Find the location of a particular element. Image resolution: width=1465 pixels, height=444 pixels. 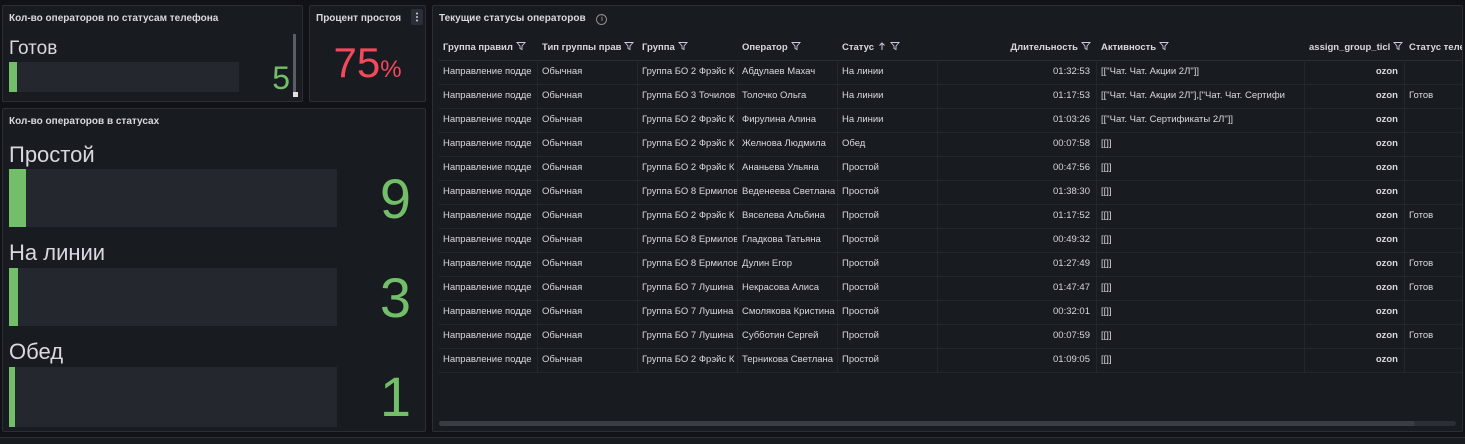

status-label-online: На линии is located at coordinates (57, 252).